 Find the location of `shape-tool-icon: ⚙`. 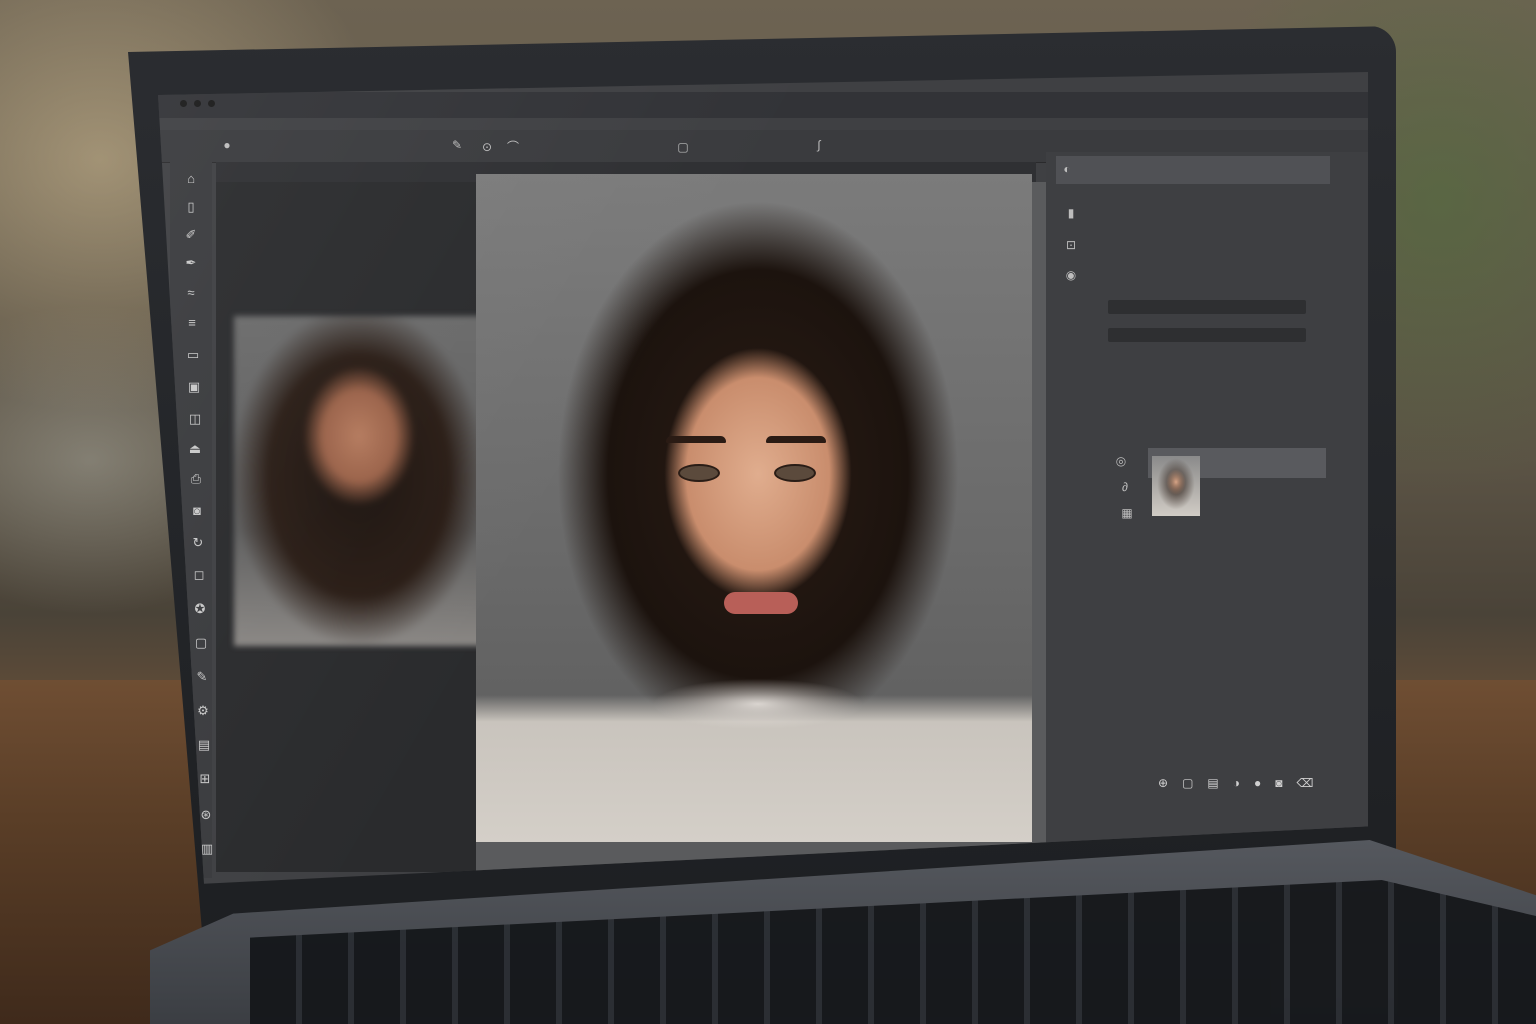

shape-tool-icon: ⚙ is located at coordinates (203, 711).